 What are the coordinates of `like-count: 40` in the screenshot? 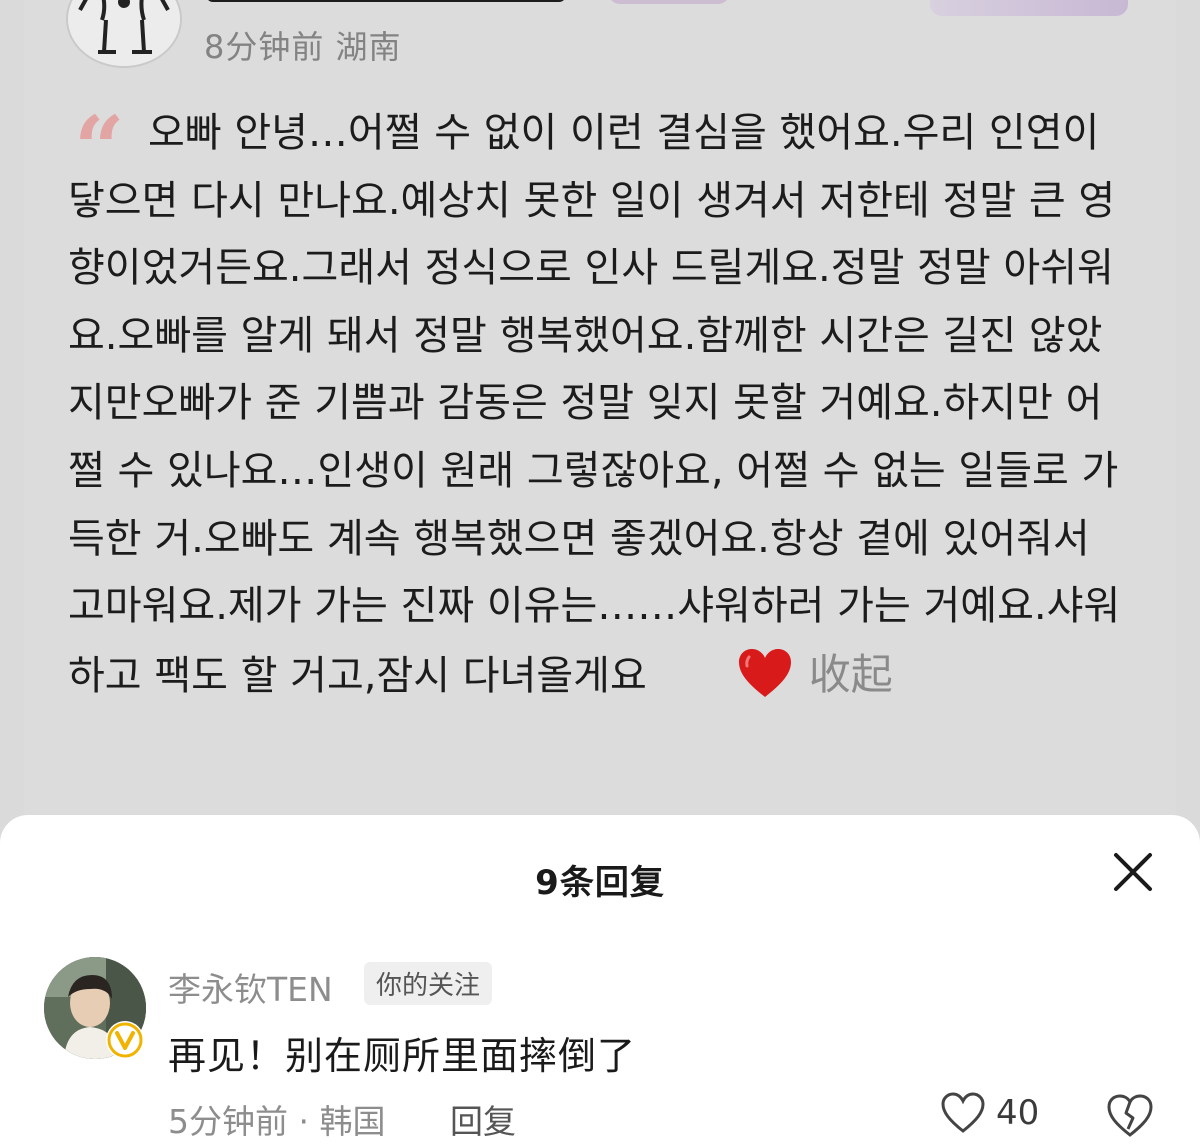 It's located at (1018, 1113).